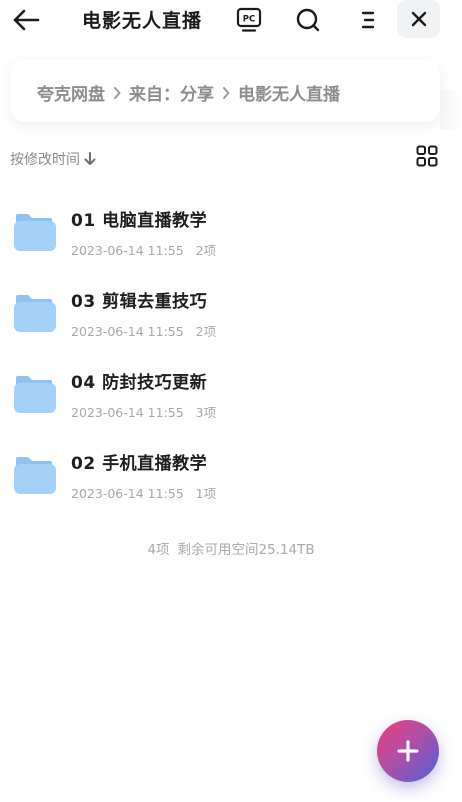  I want to click on search-button, so click(308, 20).